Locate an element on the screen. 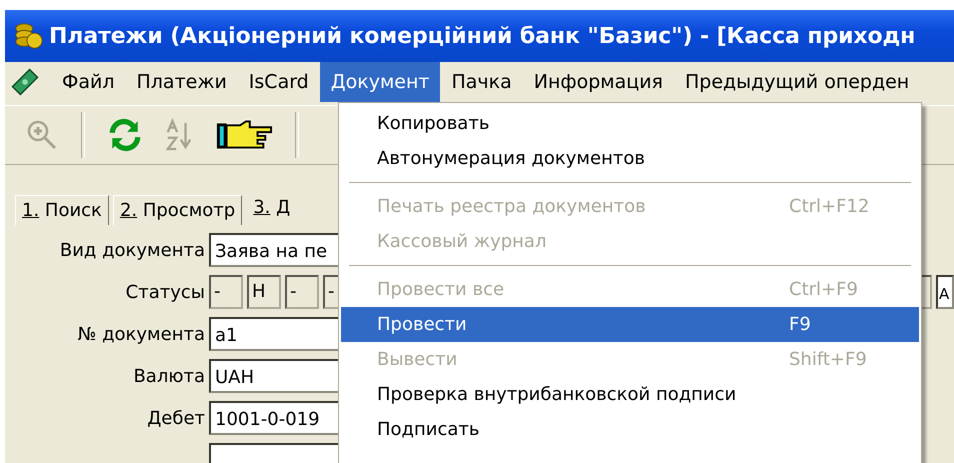 Image resolution: width=954 pixels, height=463 pixels. field-label: № документа is located at coordinates (140, 334).